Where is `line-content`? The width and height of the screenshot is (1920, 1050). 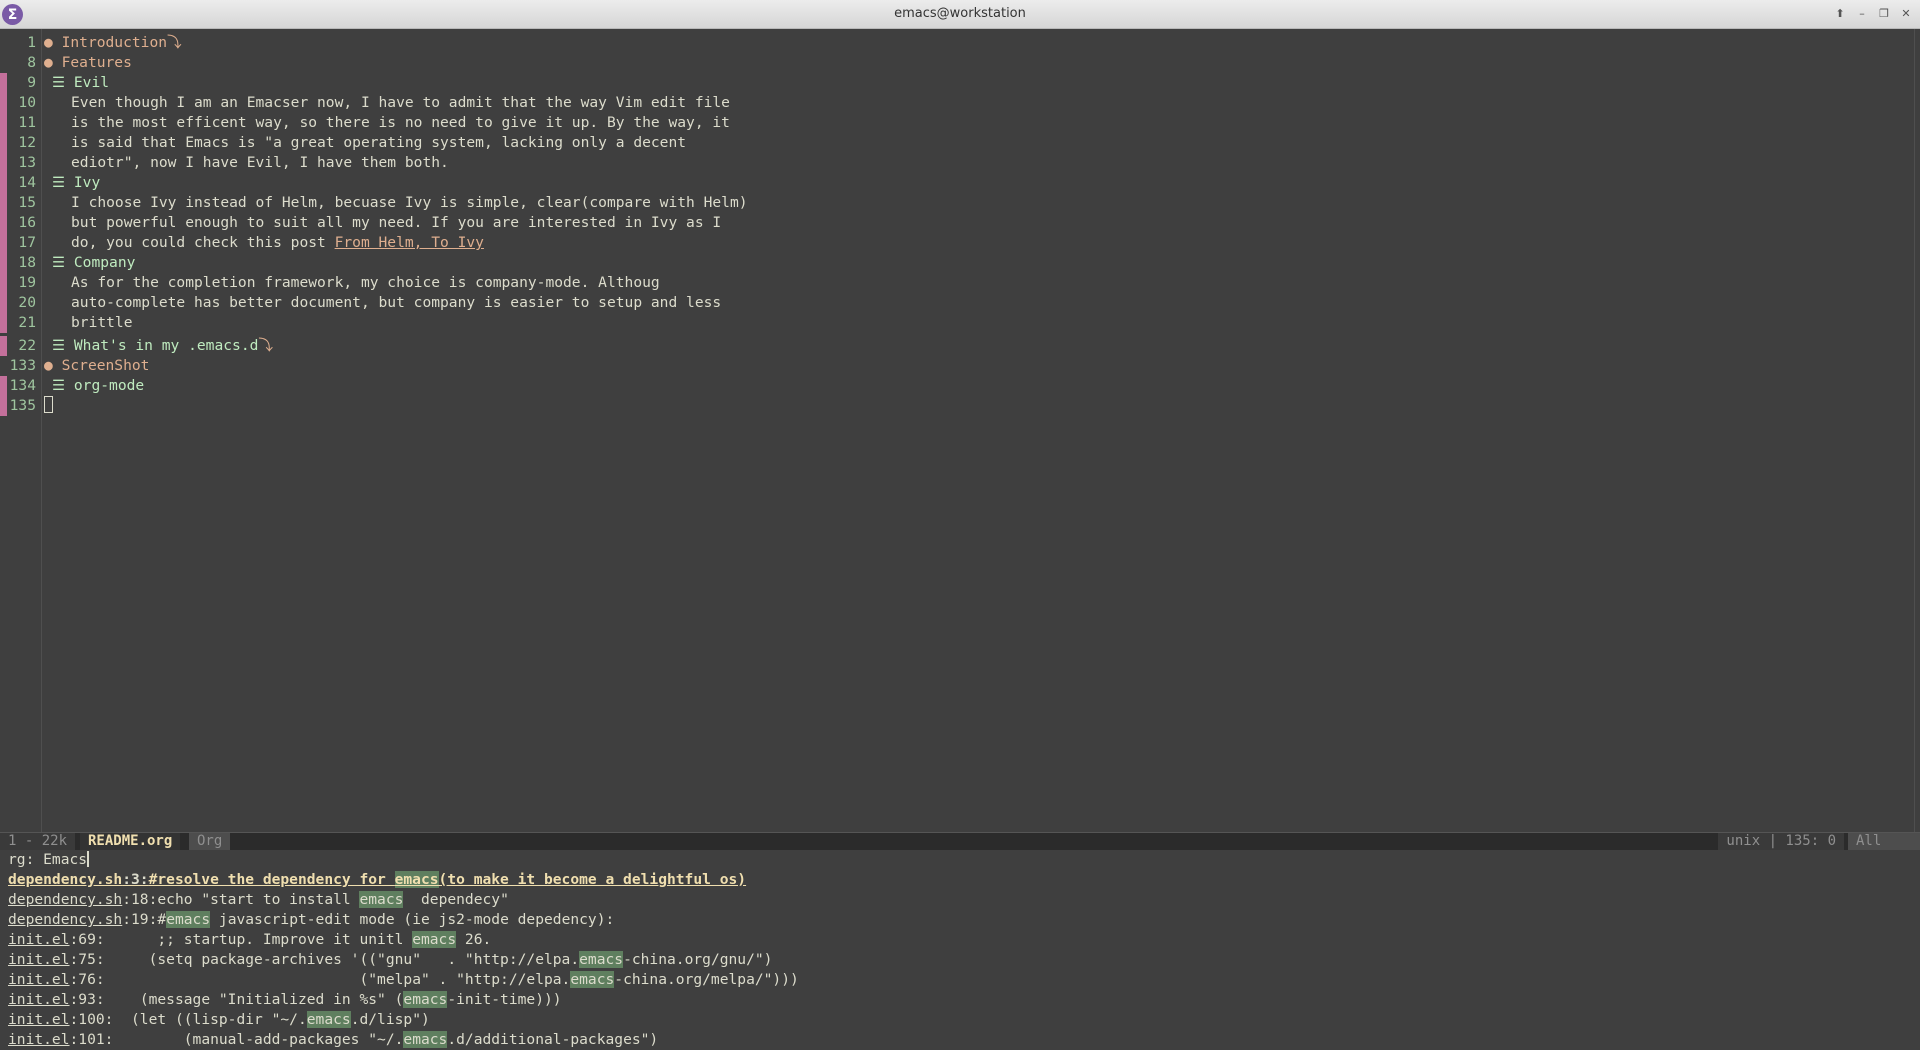
line-content is located at coordinates (48, 406).